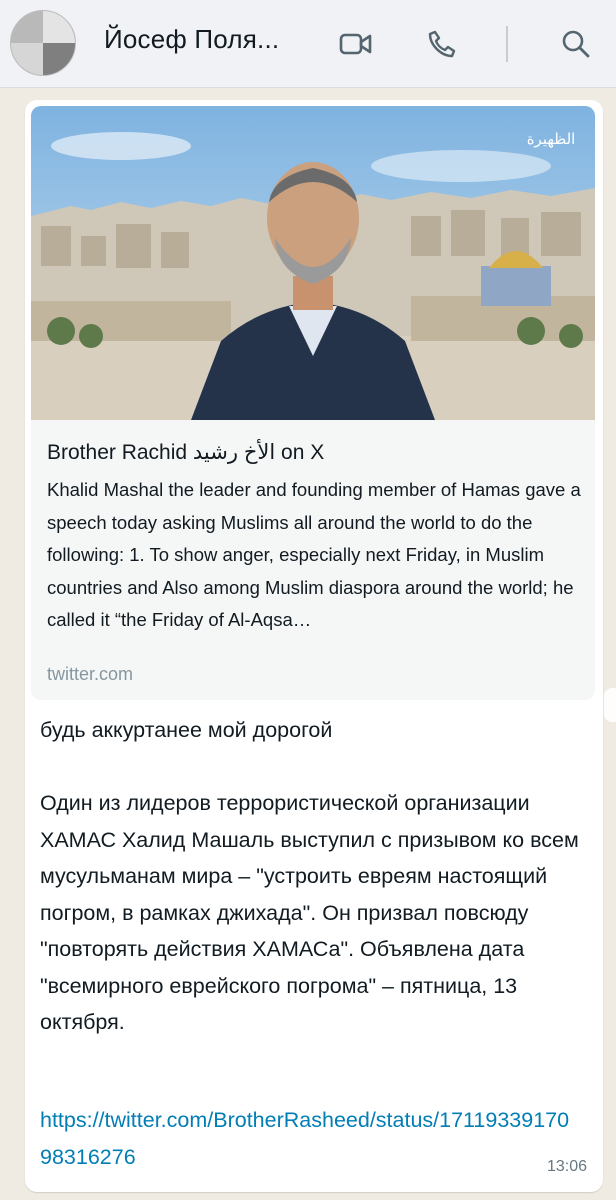 The height and width of the screenshot is (1200, 616). I want to click on link-preview-title: Brother Rachid الأخ رشيد on X, so click(185, 452).